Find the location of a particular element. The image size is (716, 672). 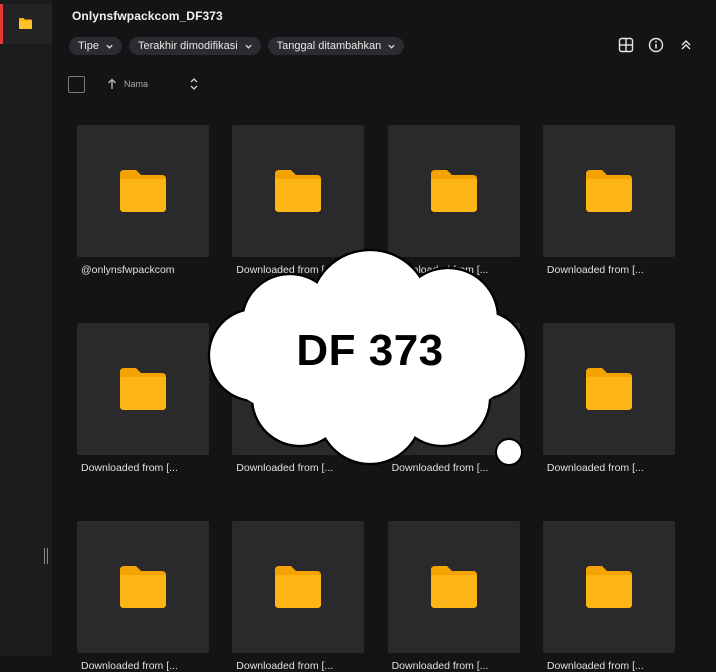

info-icon is located at coordinates (656, 45).